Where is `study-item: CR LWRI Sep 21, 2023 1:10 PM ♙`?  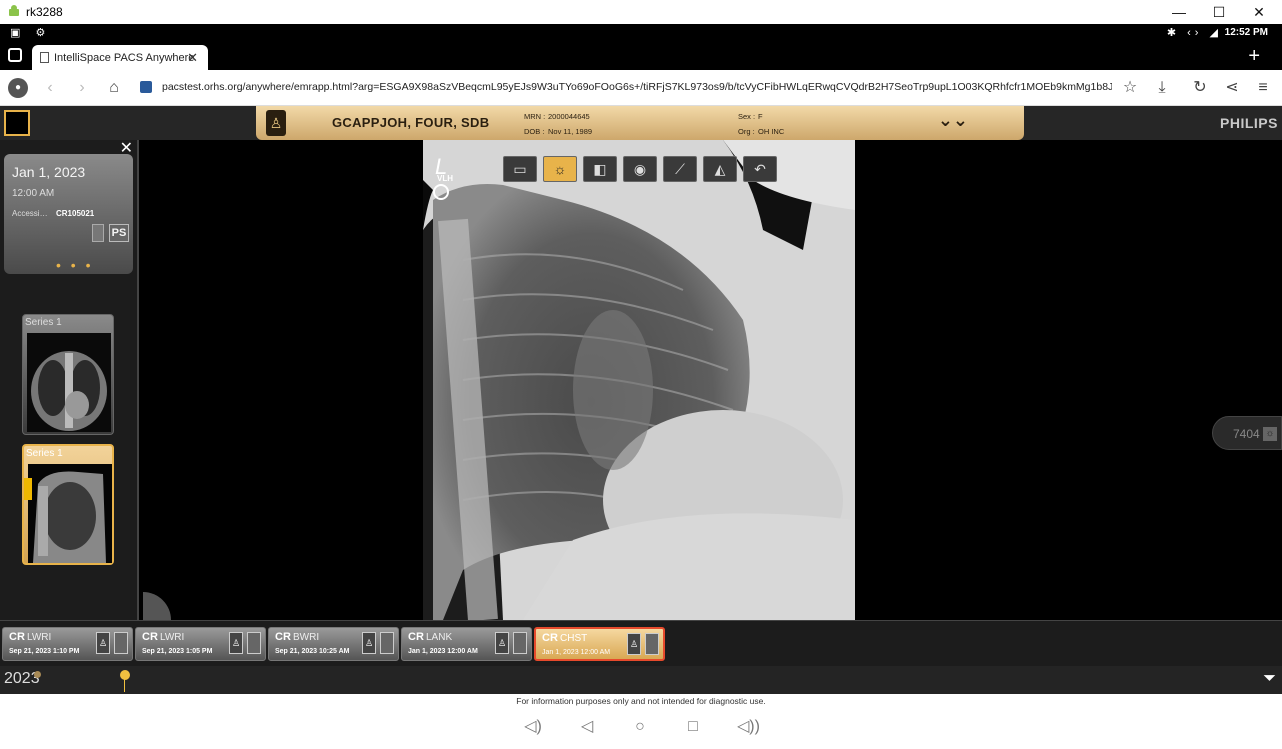
study-item: CR LWRI Sep 21, 2023 1:10 PM ♙ is located at coordinates (67, 644).